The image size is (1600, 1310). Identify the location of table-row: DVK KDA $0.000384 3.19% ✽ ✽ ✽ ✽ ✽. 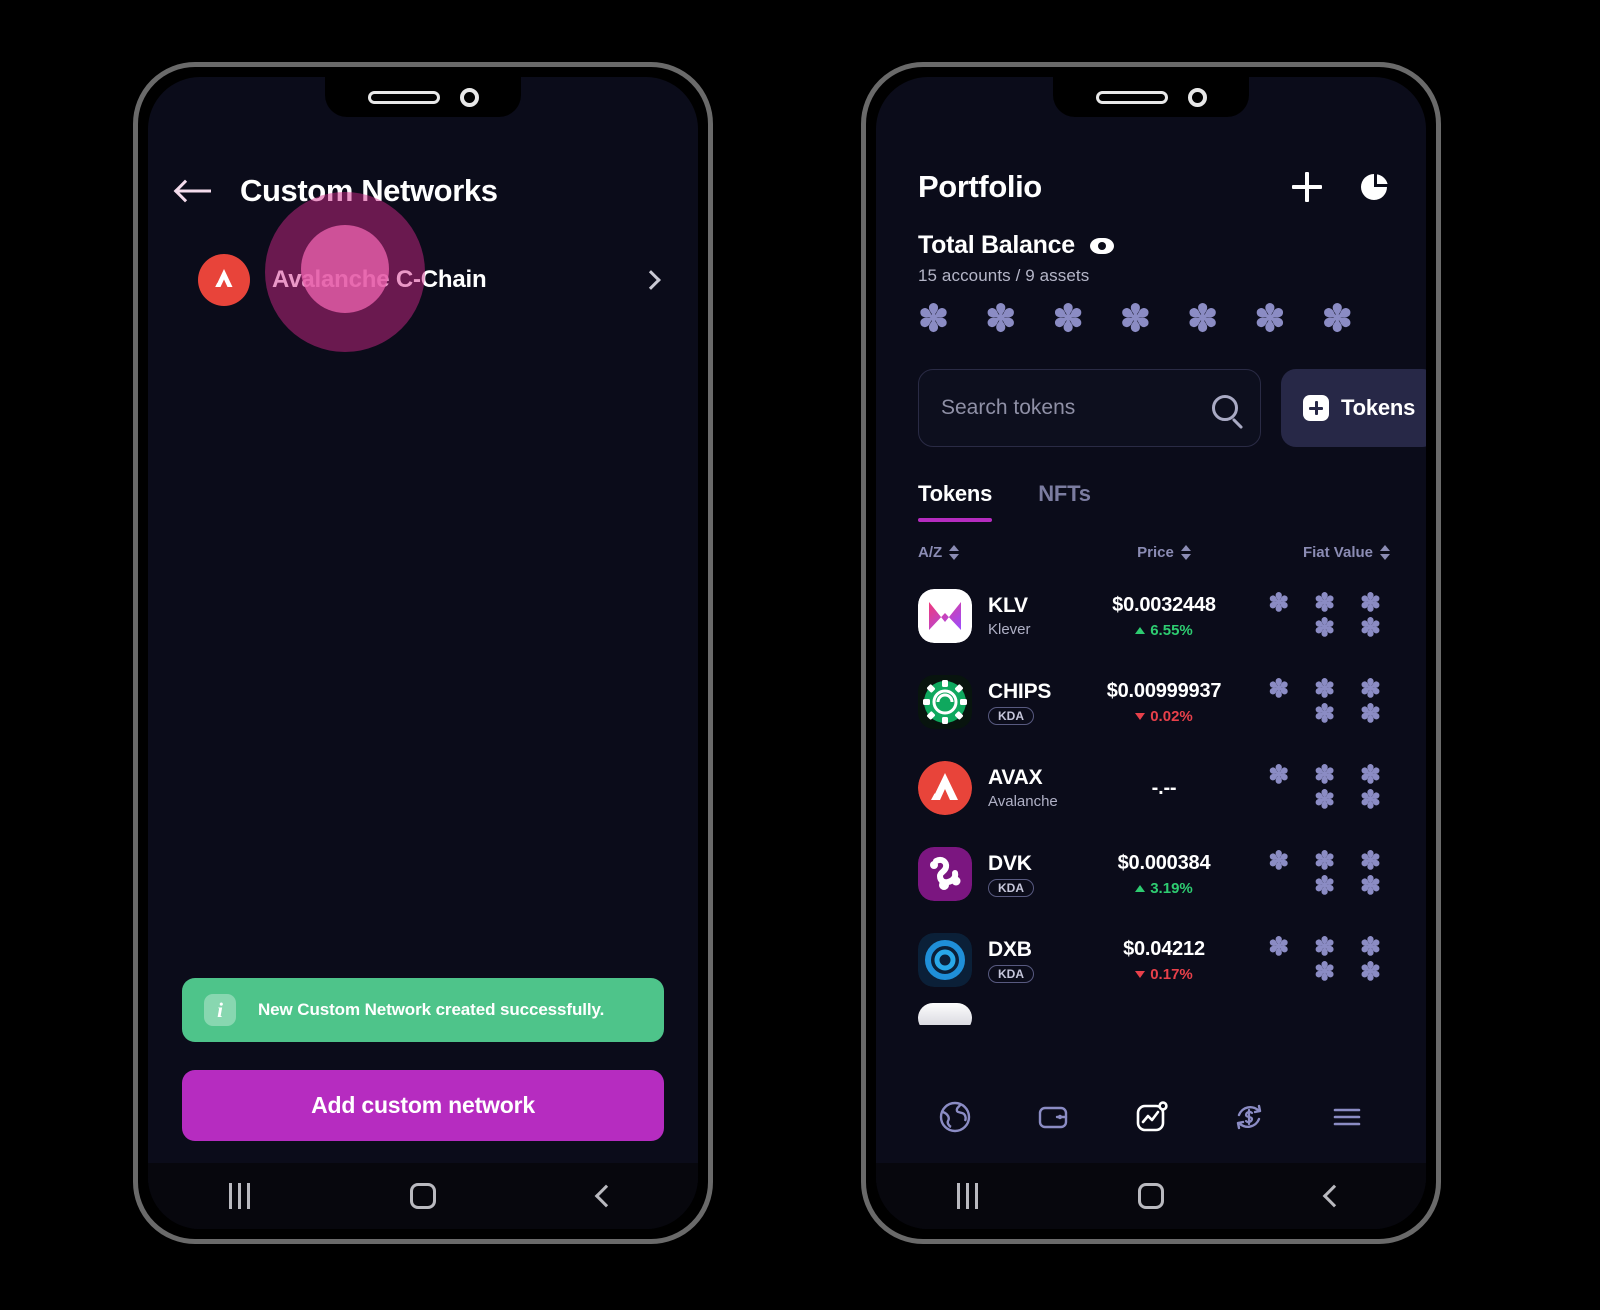
(1154, 874).